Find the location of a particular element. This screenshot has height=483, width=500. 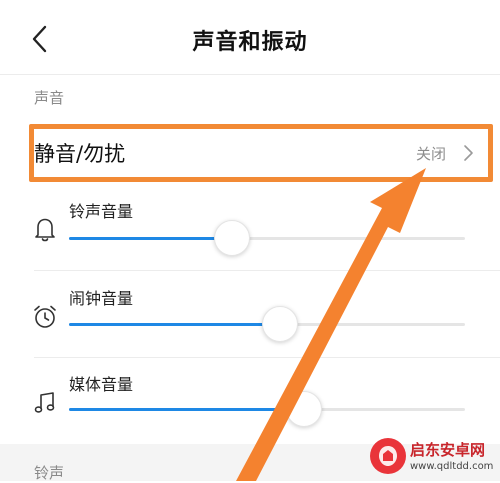

watermark-badge-icon is located at coordinates (388, 456).